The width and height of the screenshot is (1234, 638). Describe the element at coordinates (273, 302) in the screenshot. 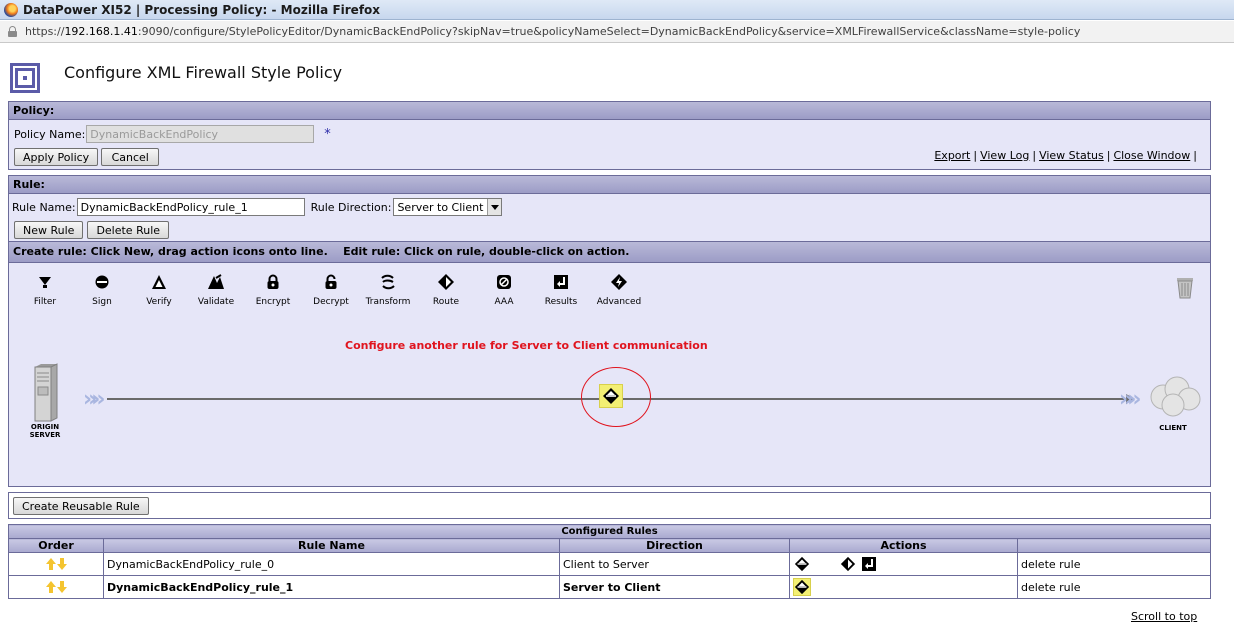

I see `palette-label: Encrypt` at that location.